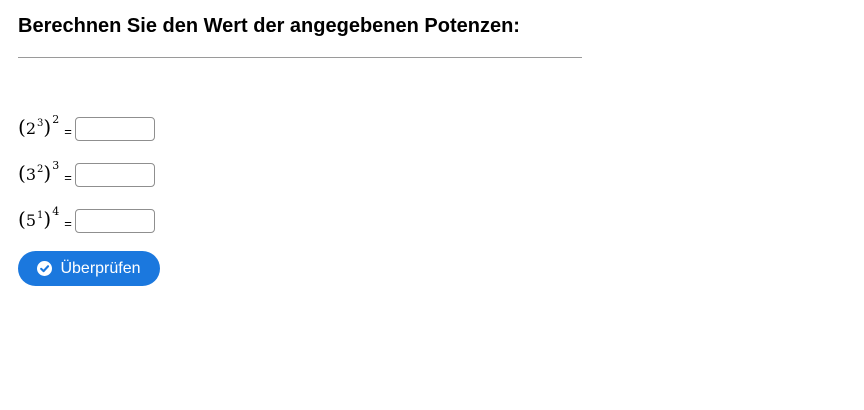 The height and width of the screenshot is (410, 864). I want to click on base: 3, so click(30, 174).